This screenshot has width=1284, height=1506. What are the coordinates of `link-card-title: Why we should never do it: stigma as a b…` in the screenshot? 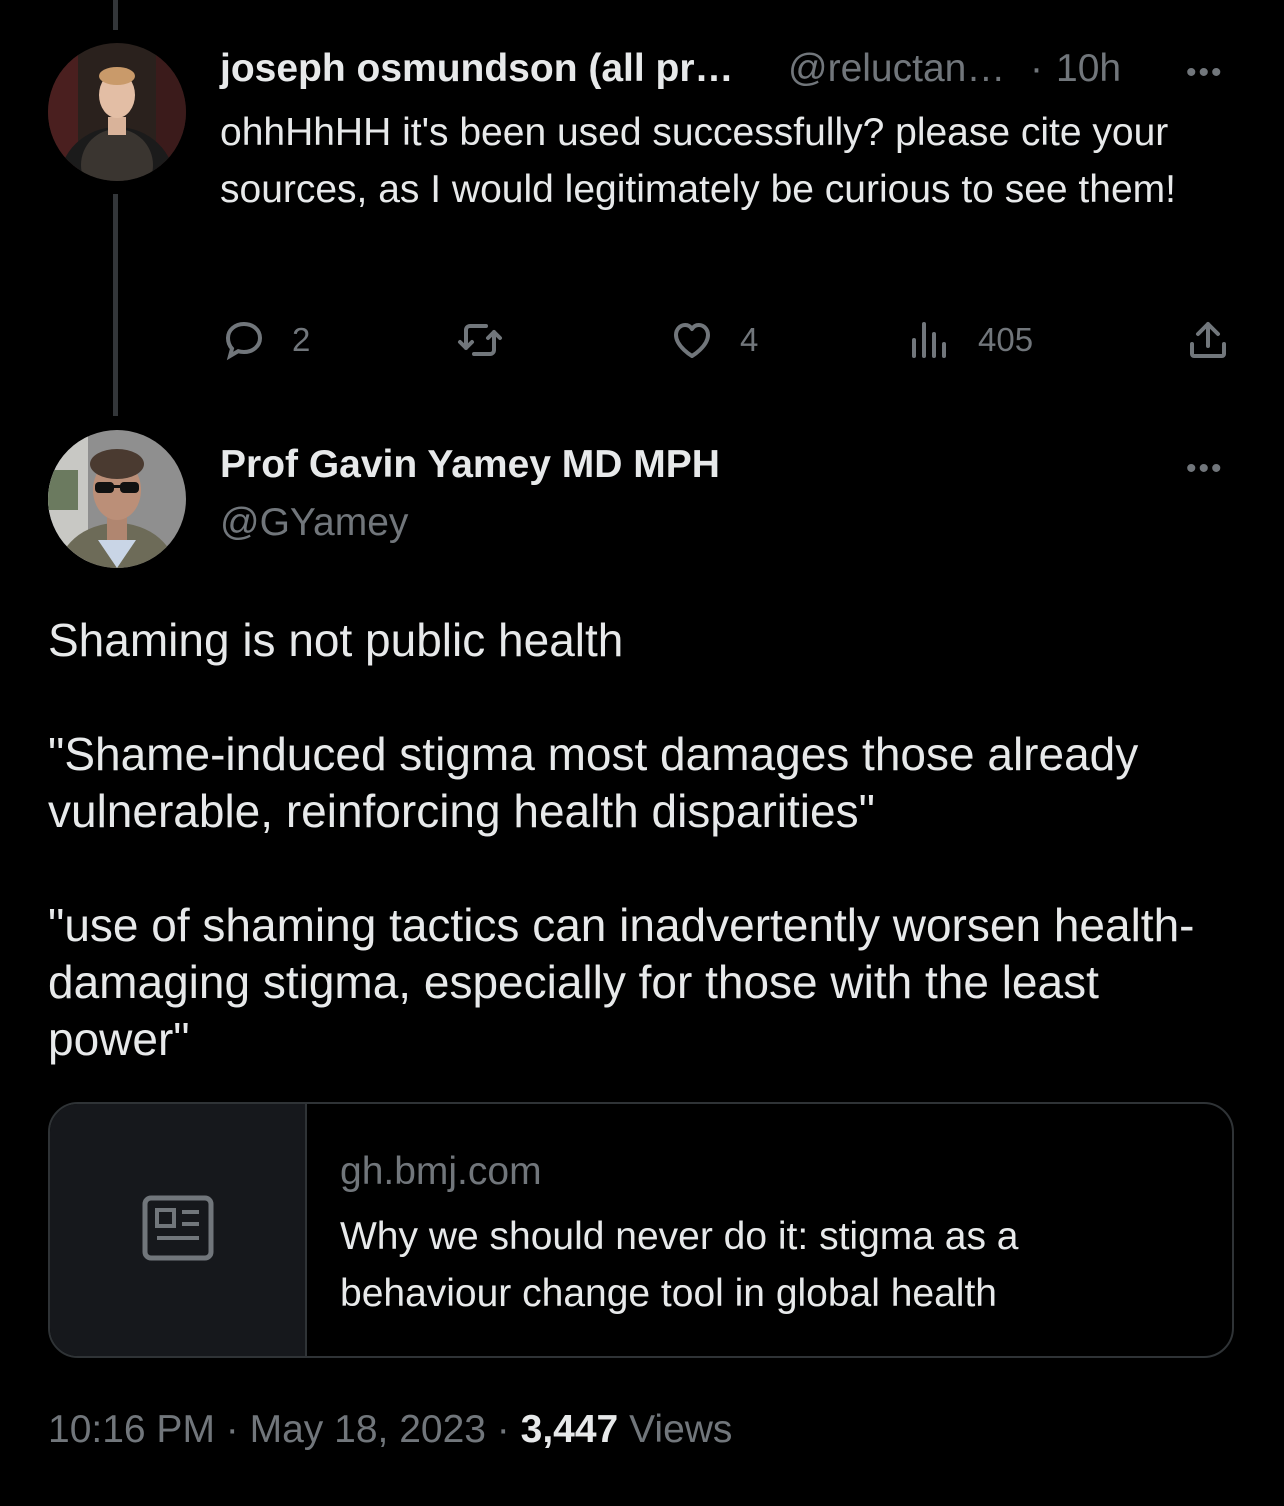 It's located at (679, 1265).